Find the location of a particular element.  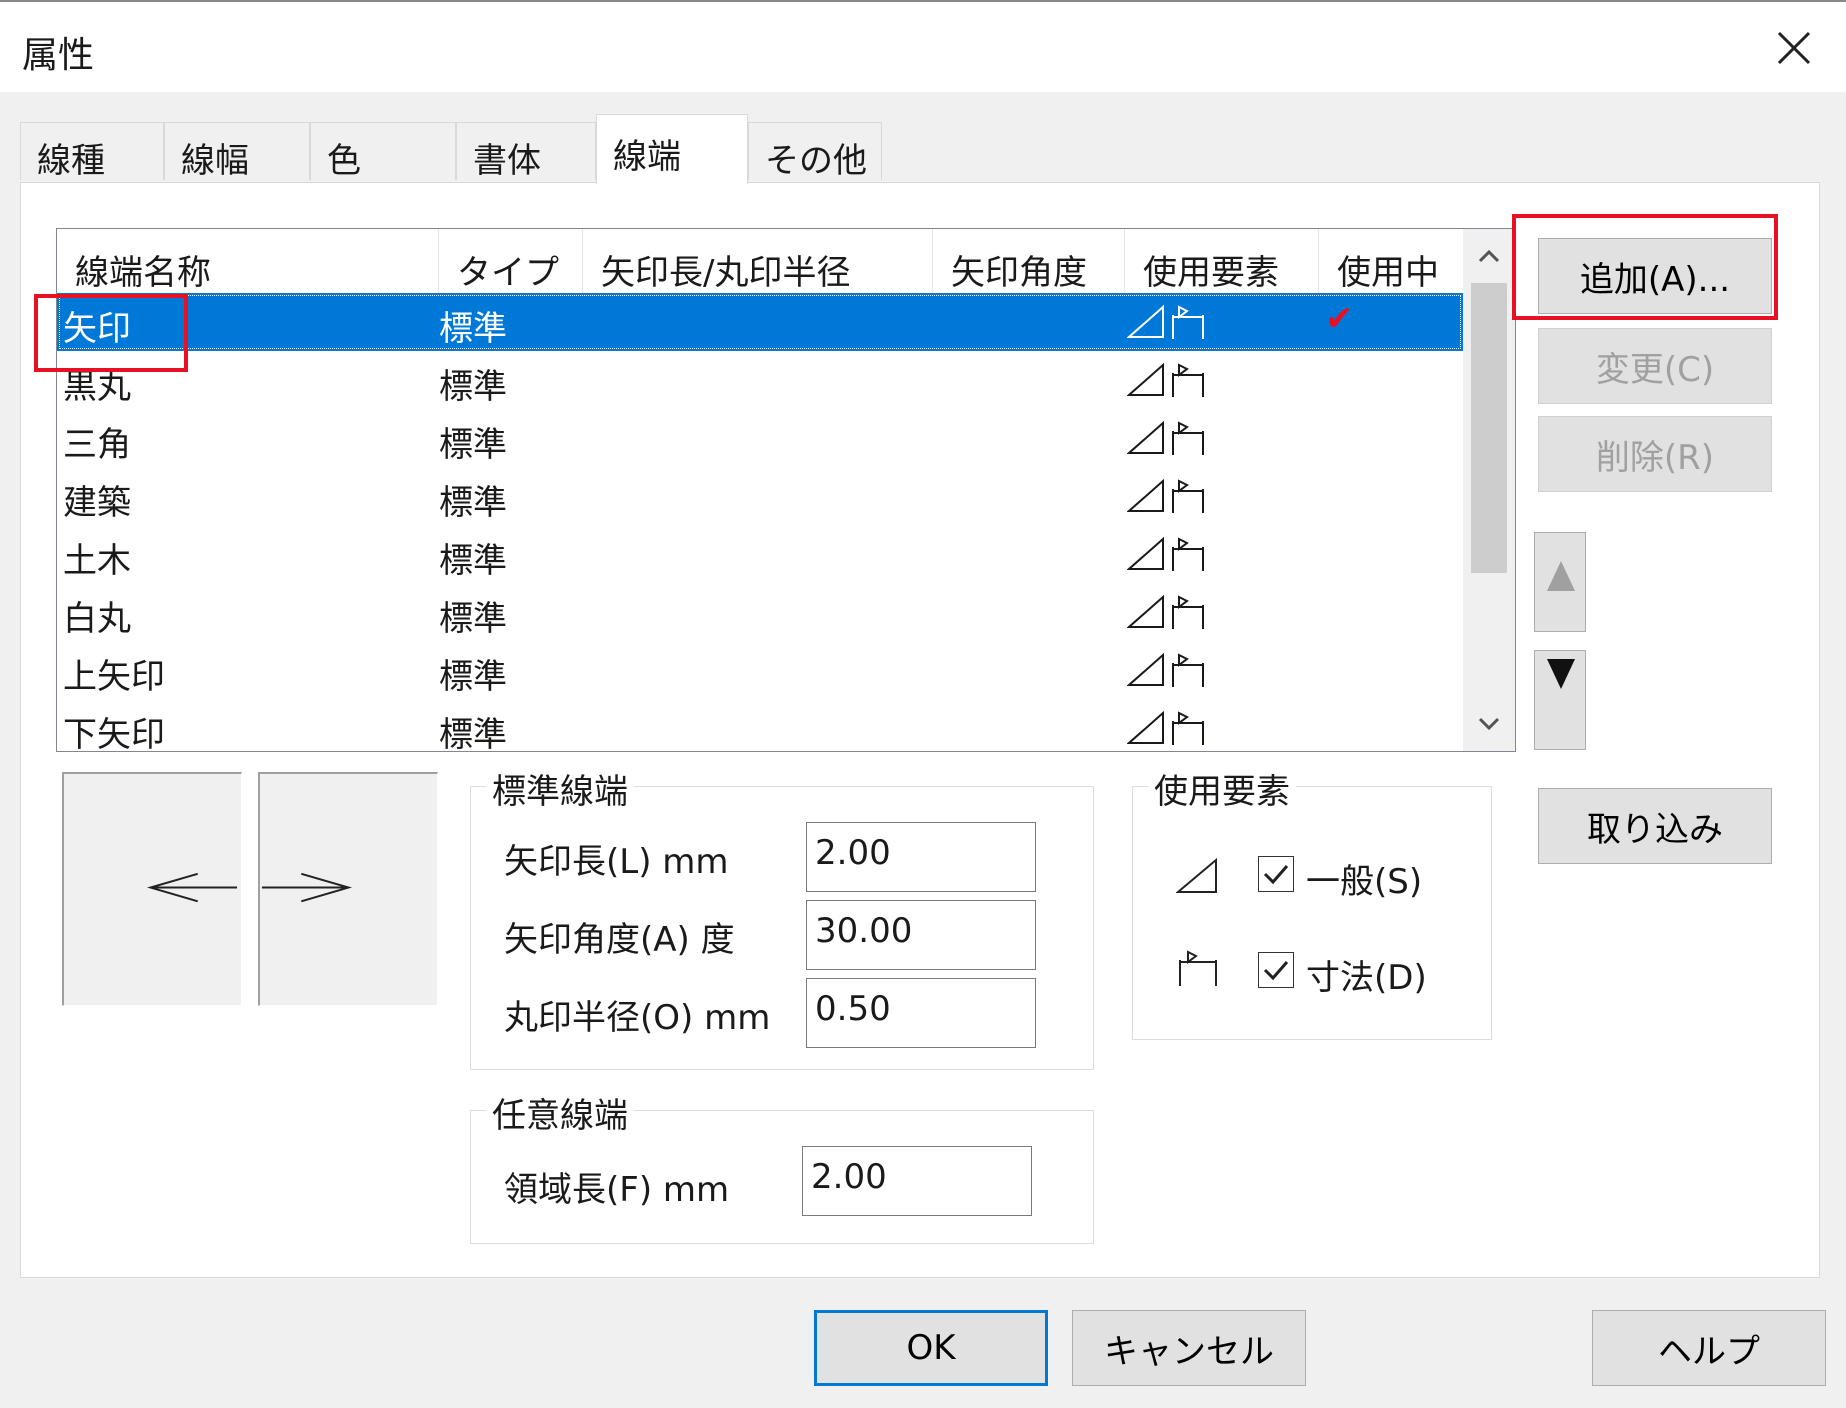

scroll-down-button is located at coordinates (1489, 724).